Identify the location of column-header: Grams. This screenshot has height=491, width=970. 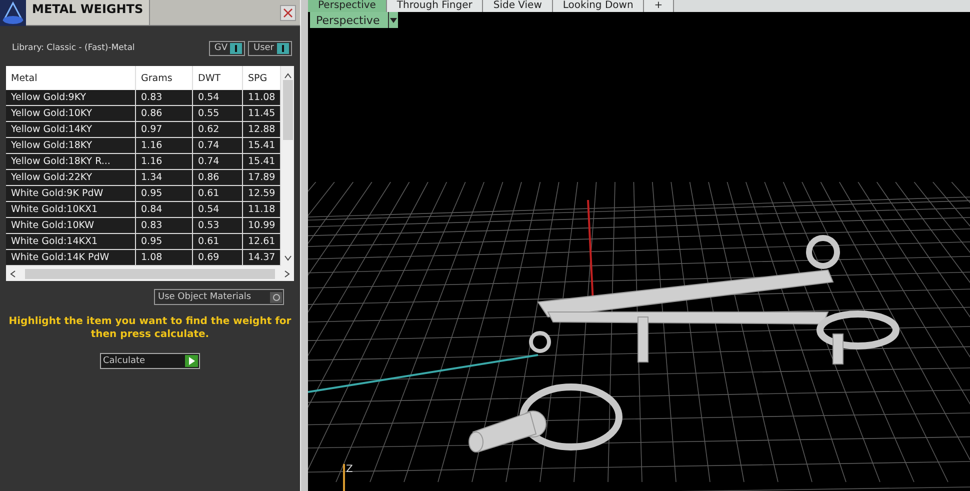
(164, 78).